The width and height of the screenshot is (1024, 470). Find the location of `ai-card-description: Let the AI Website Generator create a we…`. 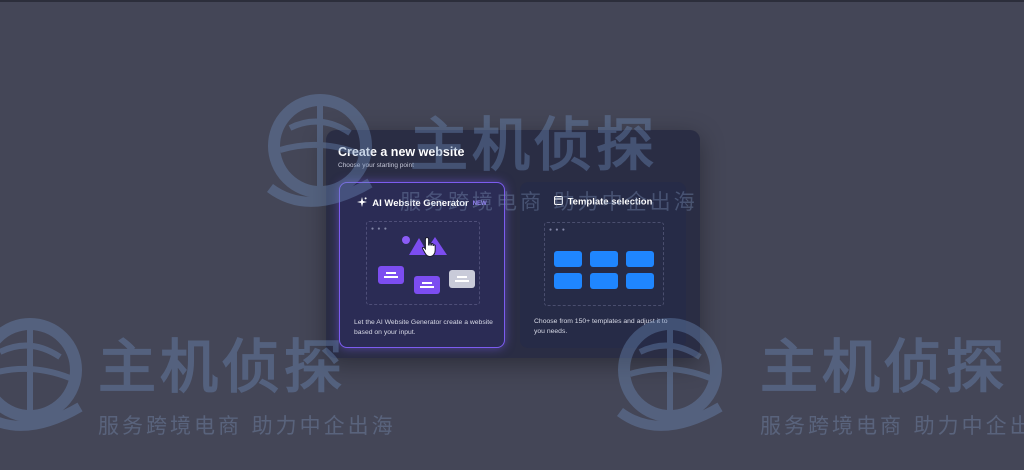

ai-card-description: Let the AI Website Generator create a we… is located at coordinates (423, 327).